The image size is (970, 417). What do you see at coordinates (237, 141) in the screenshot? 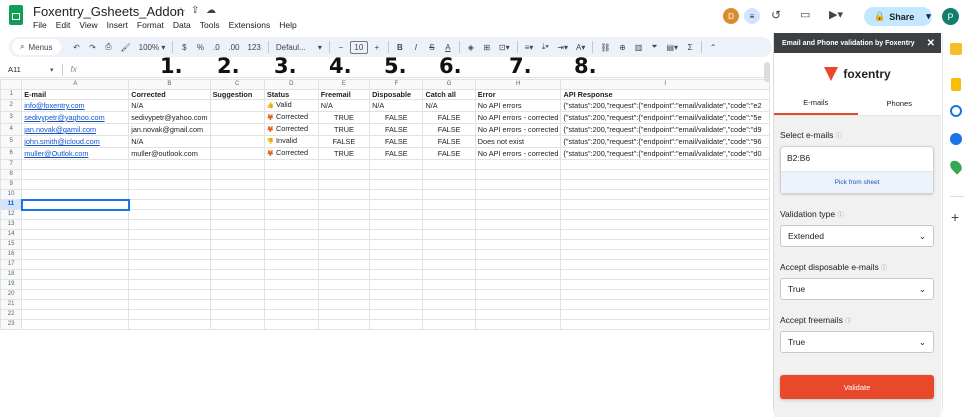
I see `cell-c5` at bounding box center [237, 141].